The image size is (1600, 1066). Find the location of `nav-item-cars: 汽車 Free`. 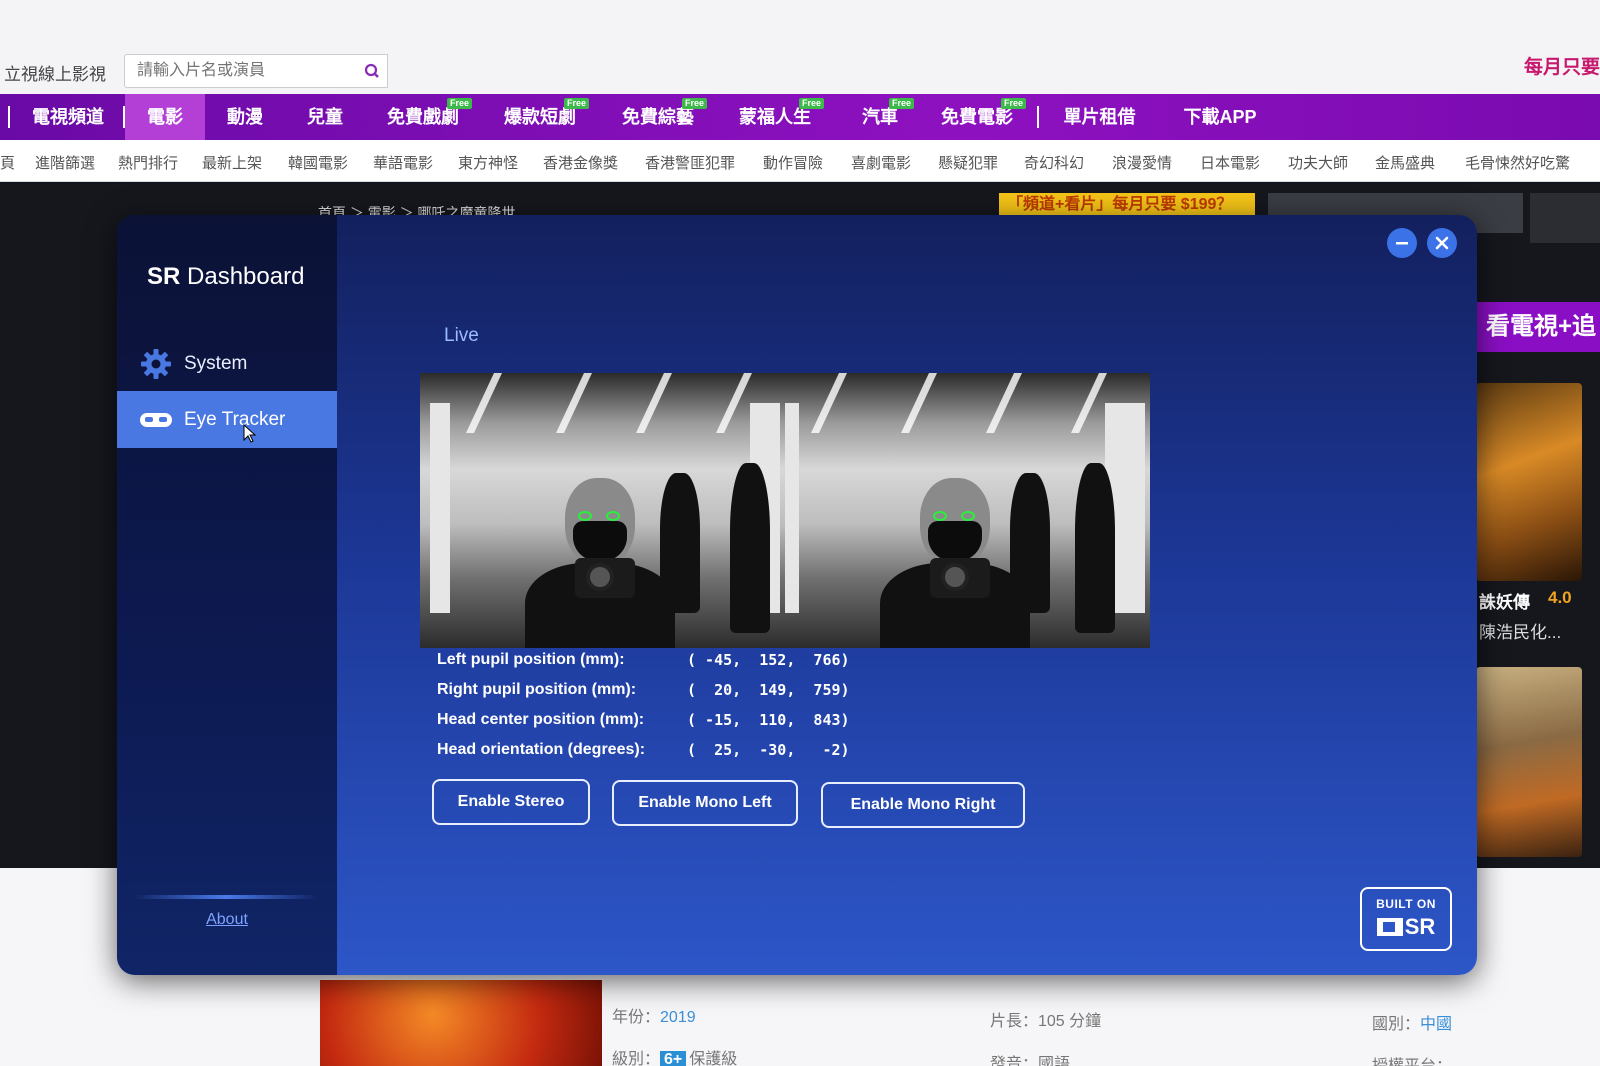

nav-item-cars: 汽車 Free is located at coordinates (882, 117).